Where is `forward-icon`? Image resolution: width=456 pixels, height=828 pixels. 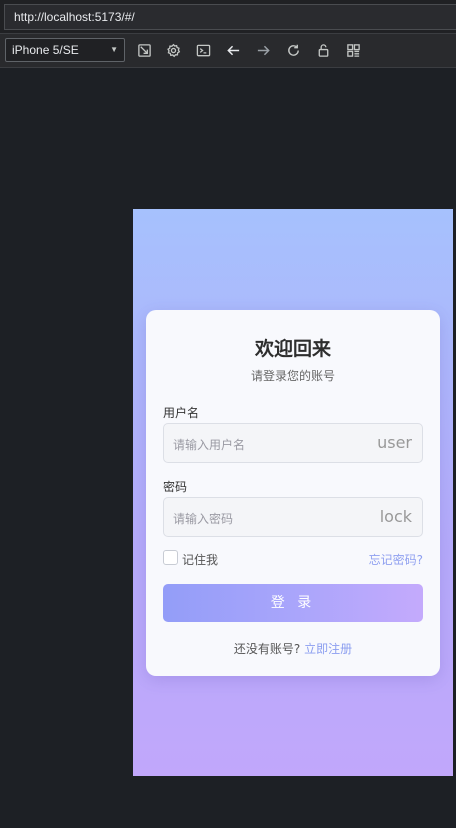 forward-icon is located at coordinates (263, 50).